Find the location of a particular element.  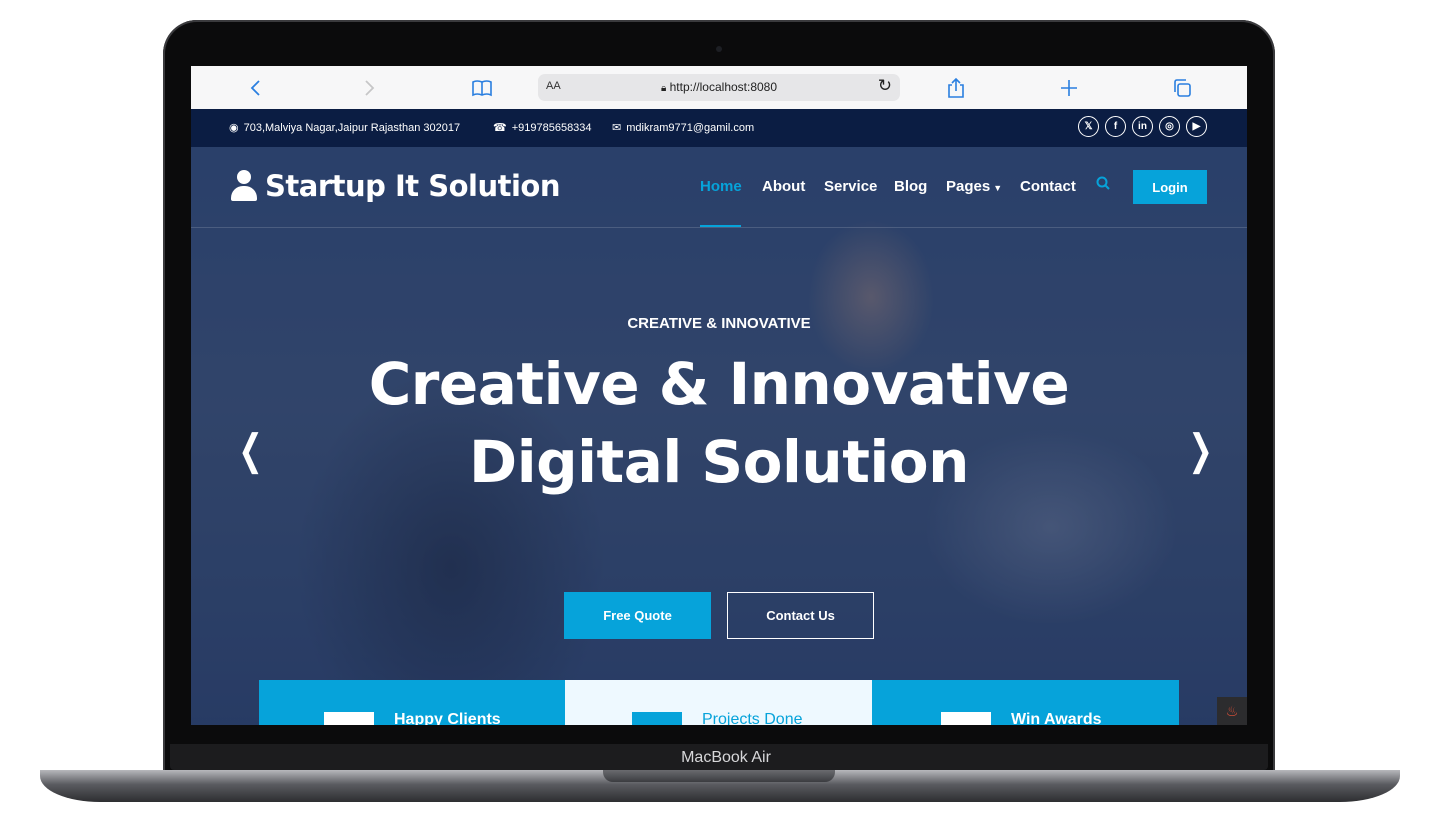

laptop-notch is located at coordinates (719, 776).